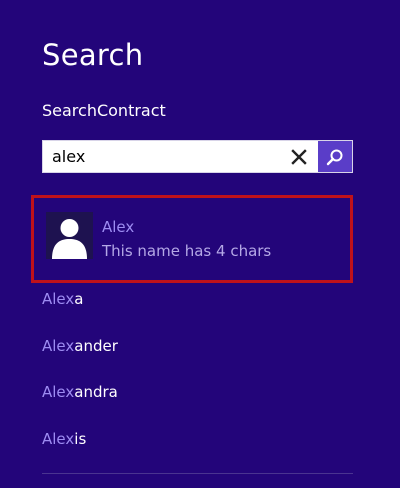  I want to click on suggestion-rest: a, so click(79, 299).